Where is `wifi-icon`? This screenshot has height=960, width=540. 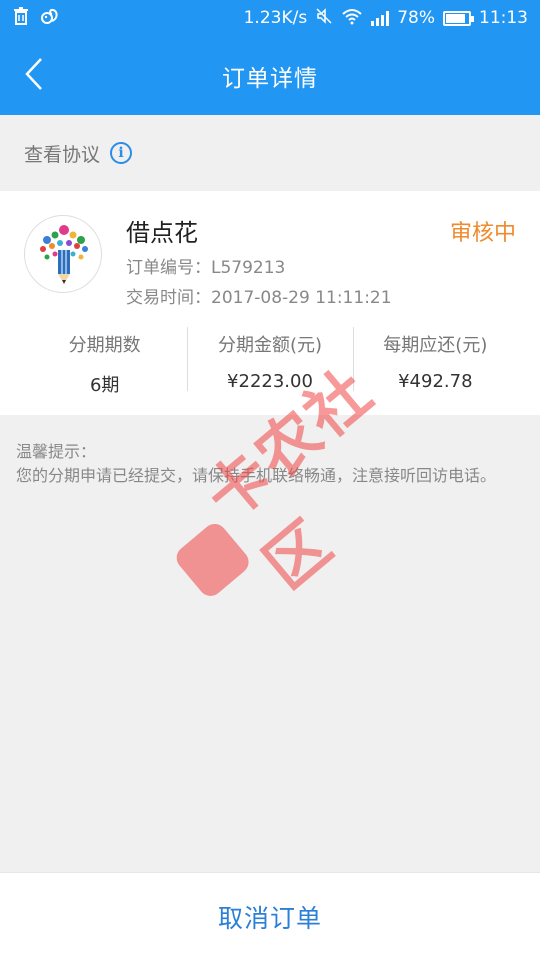 wifi-icon is located at coordinates (352, 18).